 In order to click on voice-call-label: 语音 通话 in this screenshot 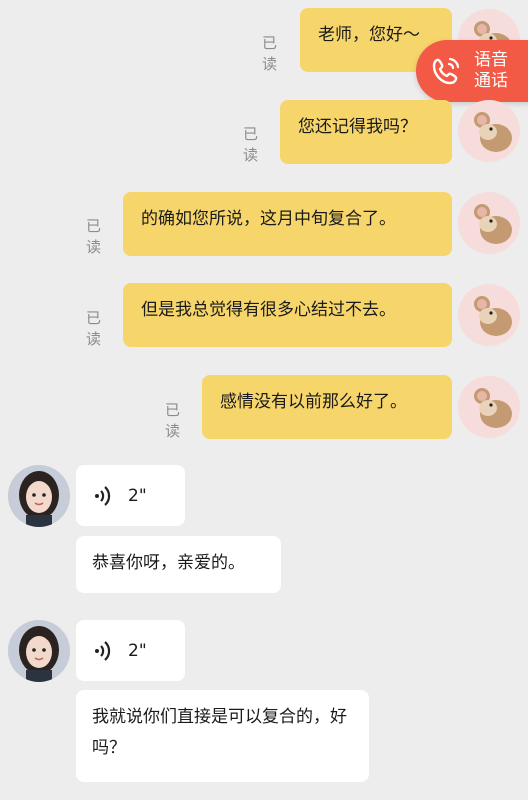, I will do `click(491, 70)`.